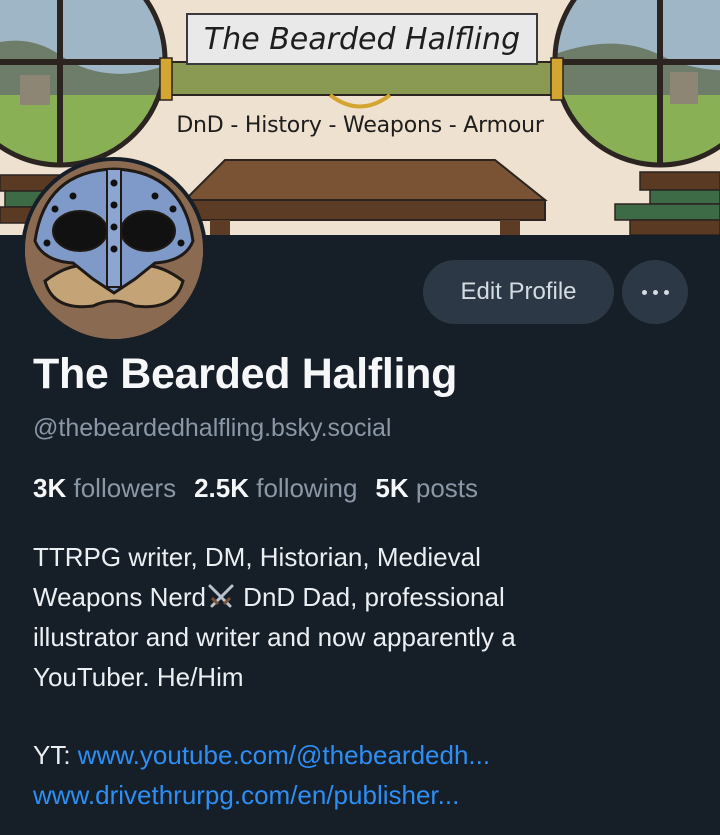 The width and height of the screenshot is (720, 835). Describe the element at coordinates (221, 596) in the screenshot. I see `crossed-swords-icon` at that location.